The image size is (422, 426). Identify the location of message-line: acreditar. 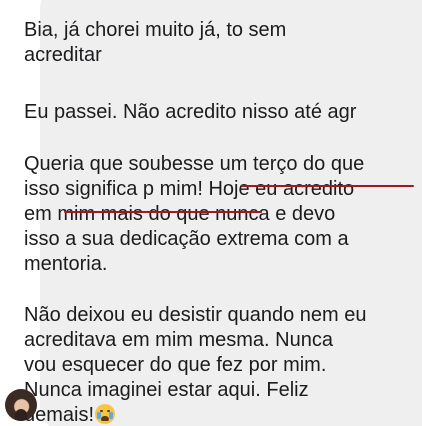
(63, 55).